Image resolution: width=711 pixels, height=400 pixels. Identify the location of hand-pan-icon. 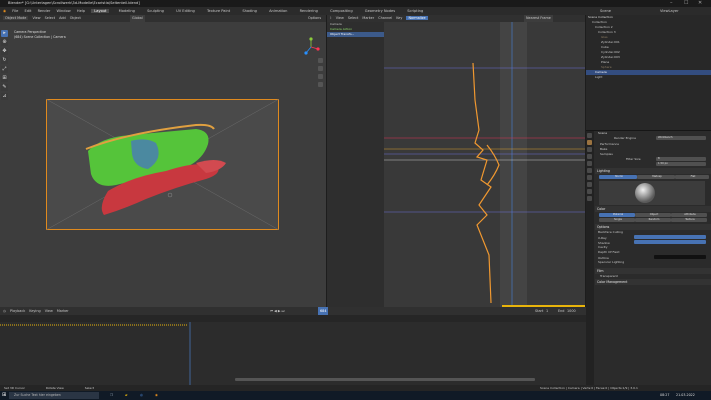
(320, 68).